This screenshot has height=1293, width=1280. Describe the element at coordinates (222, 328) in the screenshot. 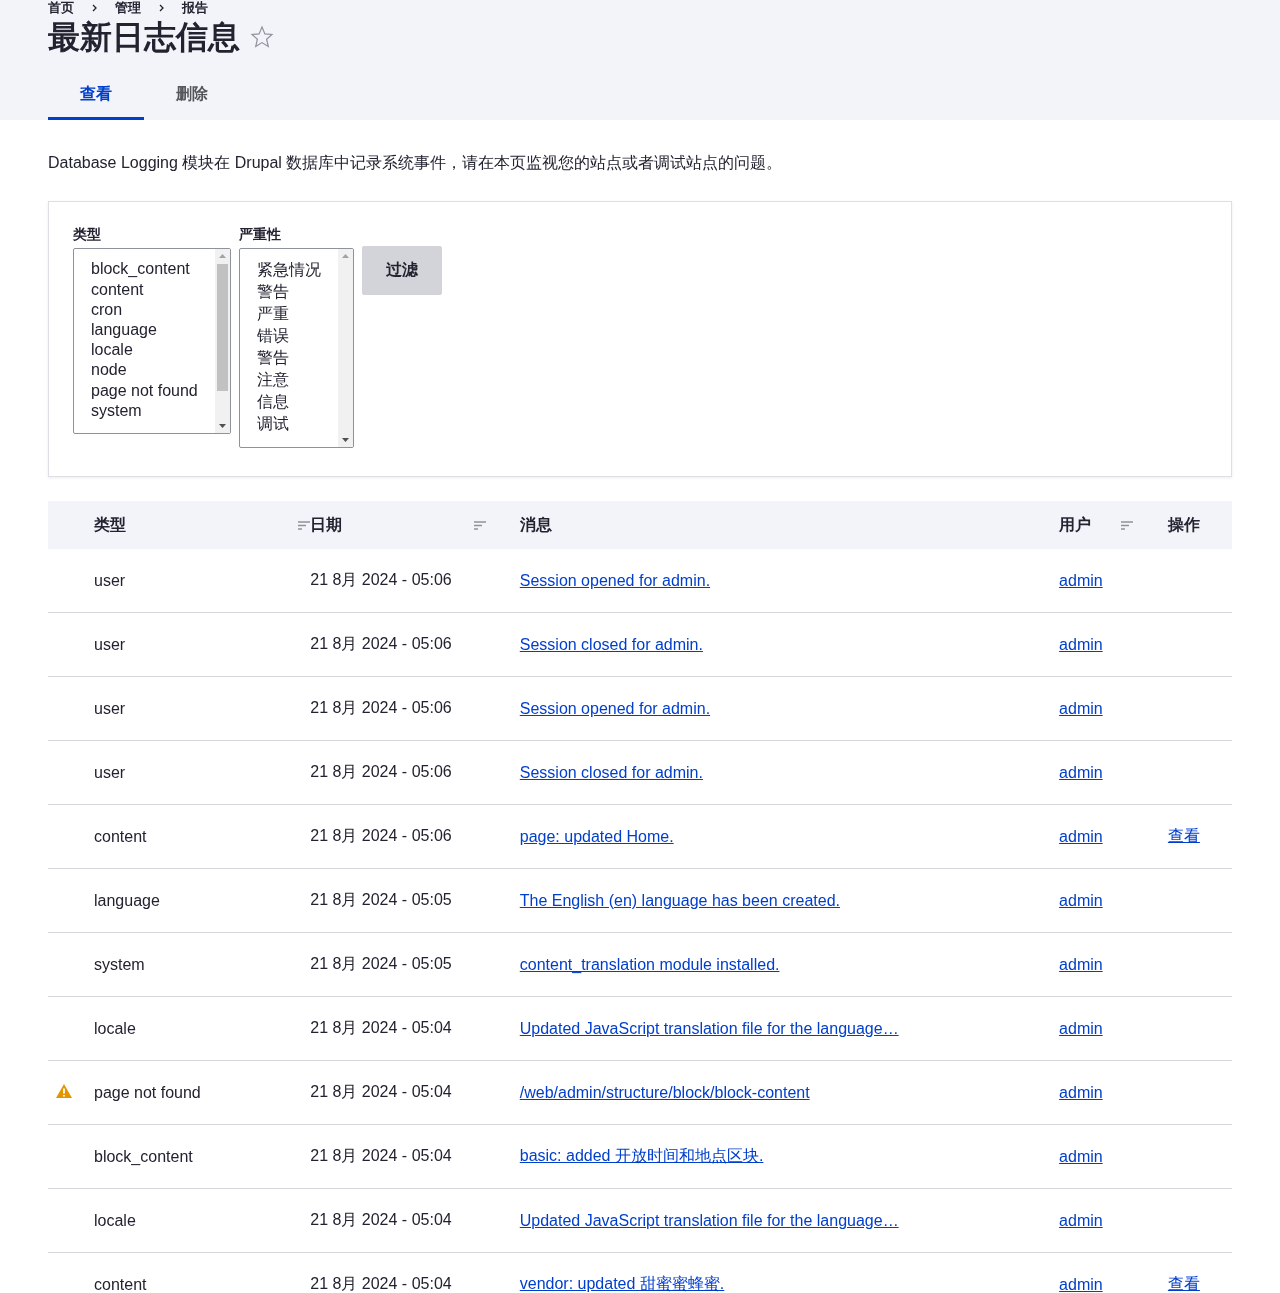

I see `scrollbar-thumb` at that location.